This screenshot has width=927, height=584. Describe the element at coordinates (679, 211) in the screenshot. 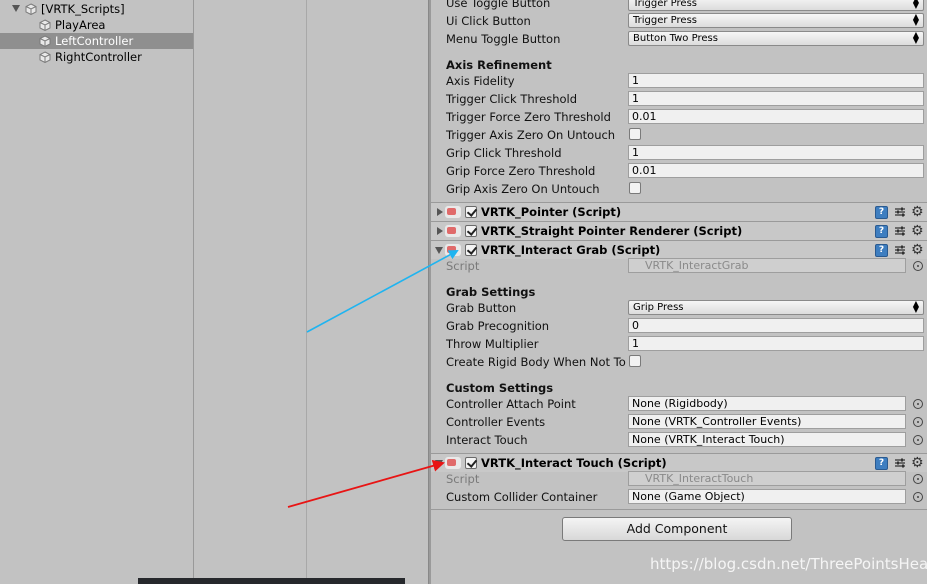

I see `component-header-pointer: VRTK_Pointer (Script) ? ⚙` at that location.